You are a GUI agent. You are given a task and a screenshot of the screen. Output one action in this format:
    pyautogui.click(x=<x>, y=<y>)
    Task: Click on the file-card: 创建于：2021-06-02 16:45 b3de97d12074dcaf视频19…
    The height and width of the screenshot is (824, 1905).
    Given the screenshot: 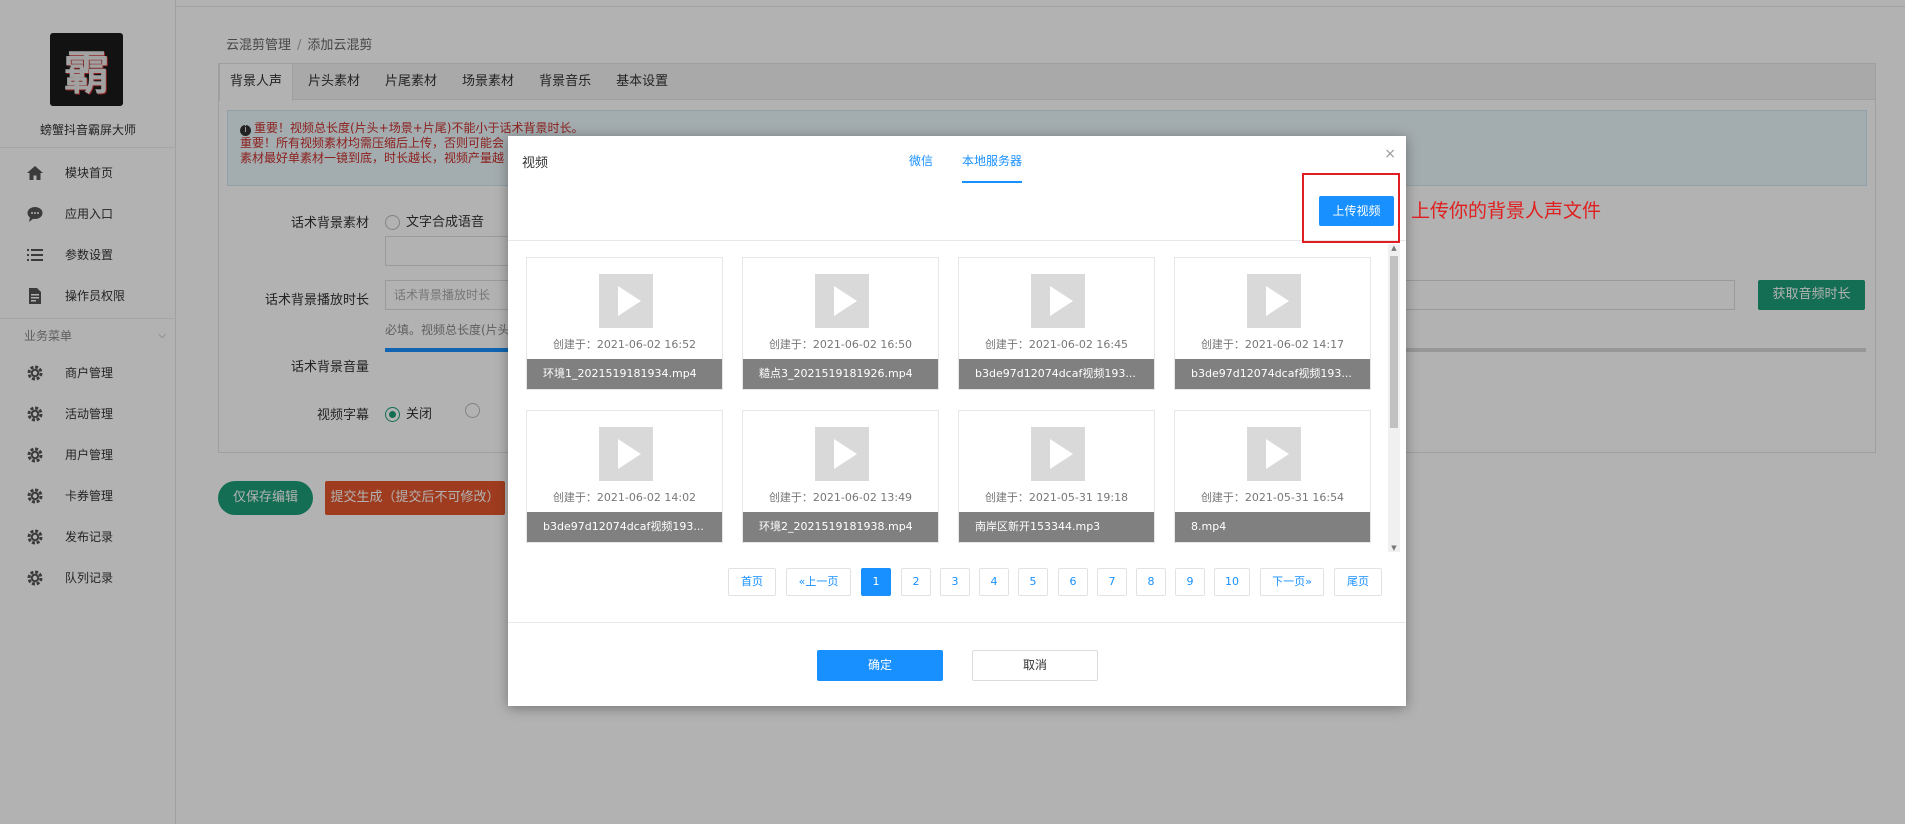 What is the action you would take?
    pyautogui.click(x=1056, y=323)
    